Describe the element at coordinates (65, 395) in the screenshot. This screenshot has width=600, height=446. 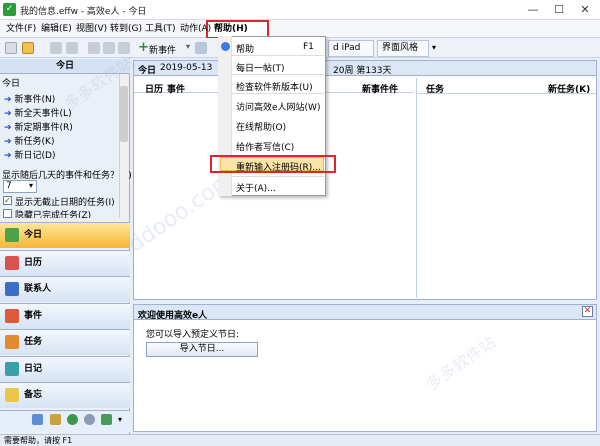
I see `nav-memo: 备忘` at that location.